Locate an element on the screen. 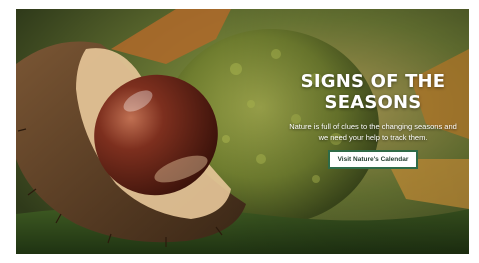 The width and height of the screenshot is (479, 263). visit-natures-calendar-button: Visit Nature's Calendar is located at coordinates (373, 159).